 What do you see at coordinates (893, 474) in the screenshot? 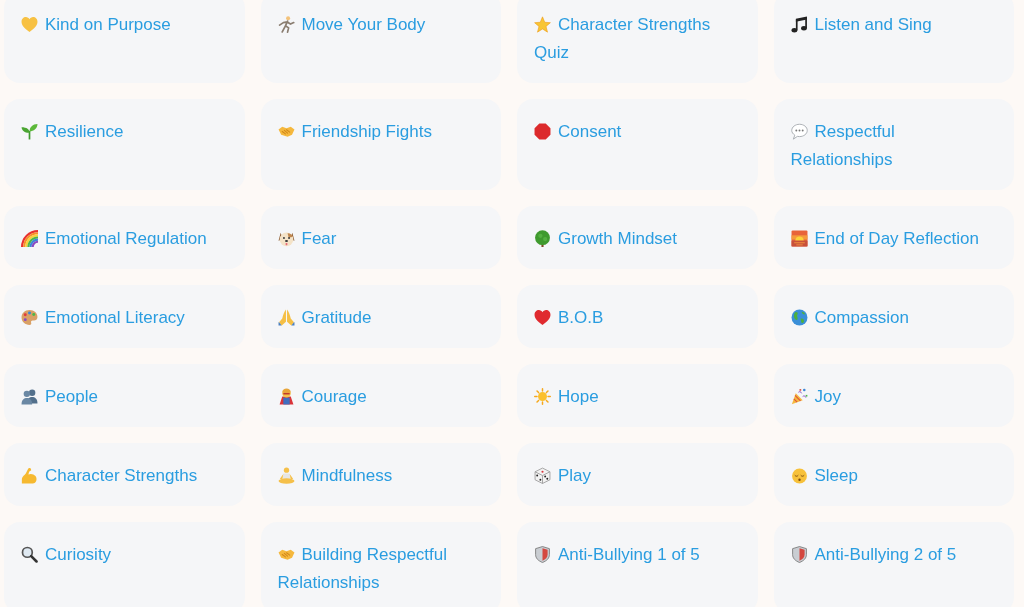
I see `topic-card: Sleep` at bounding box center [893, 474].